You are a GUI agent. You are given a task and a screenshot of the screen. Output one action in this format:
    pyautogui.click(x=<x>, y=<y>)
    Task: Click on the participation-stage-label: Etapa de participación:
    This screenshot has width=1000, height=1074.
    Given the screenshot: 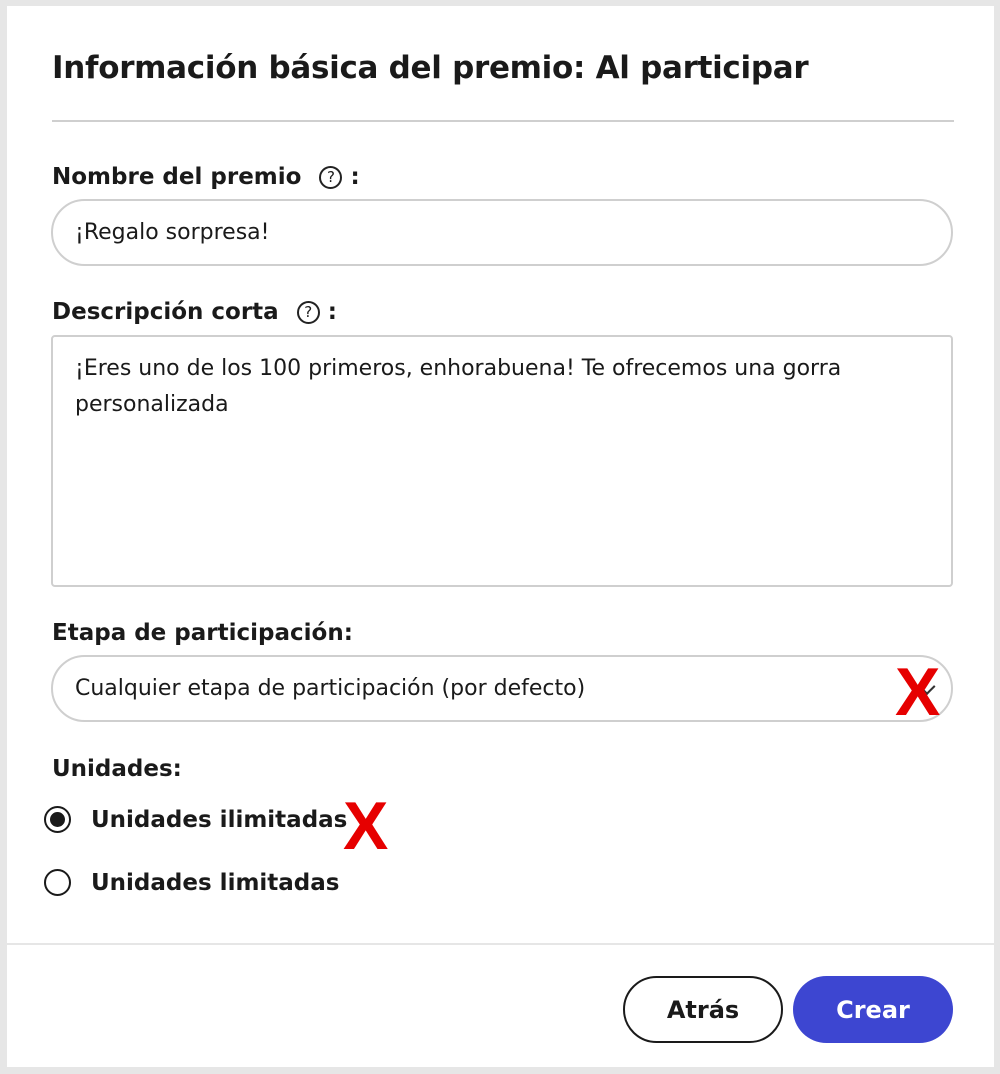 What is the action you would take?
    pyautogui.click(x=202, y=633)
    